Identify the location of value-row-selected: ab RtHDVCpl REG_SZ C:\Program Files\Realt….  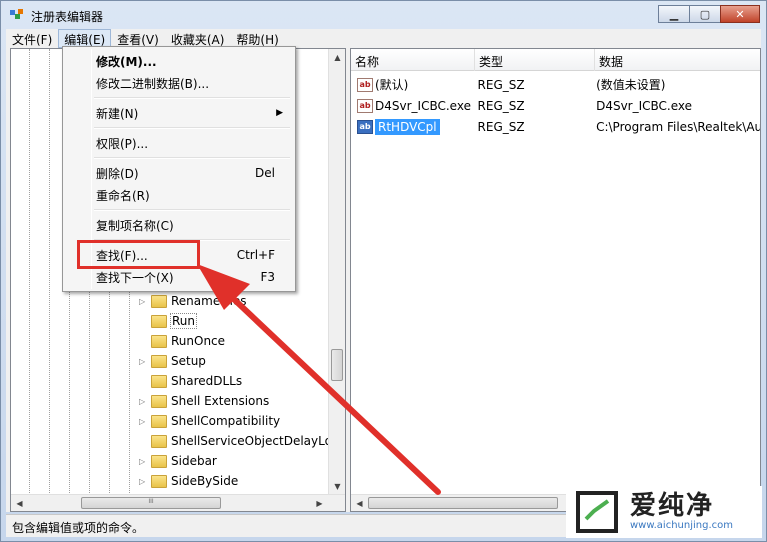
(555, 126).